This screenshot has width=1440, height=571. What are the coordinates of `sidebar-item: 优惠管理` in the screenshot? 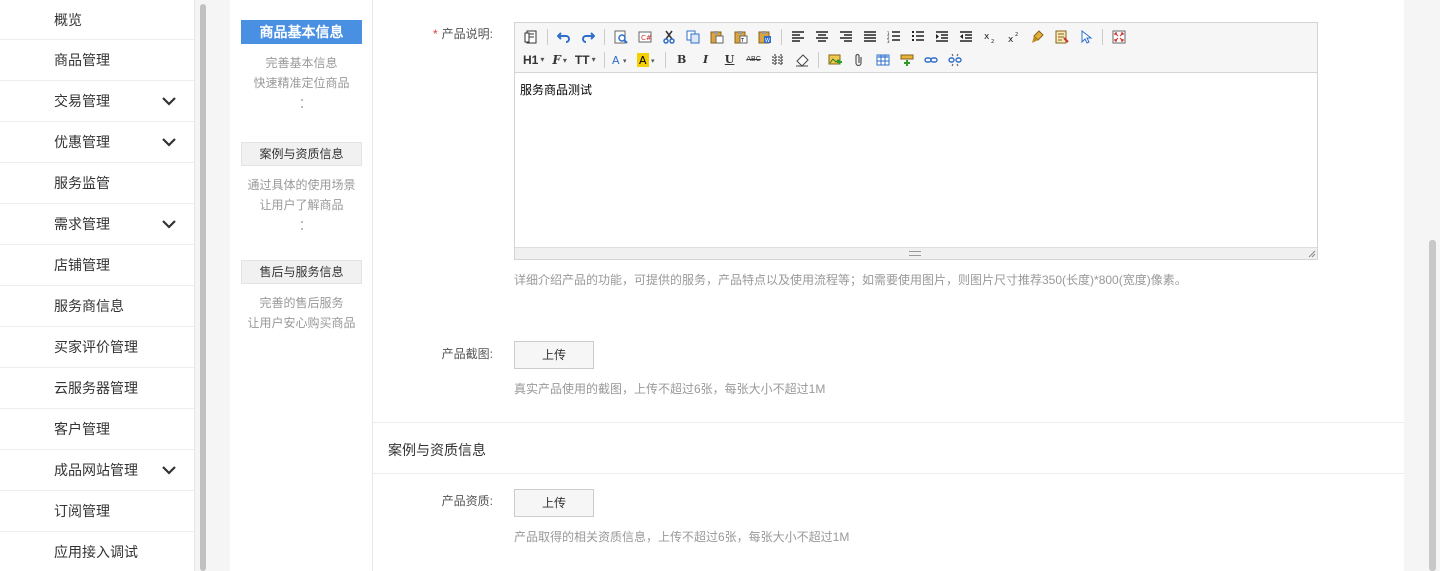 It's located at (97, 142).